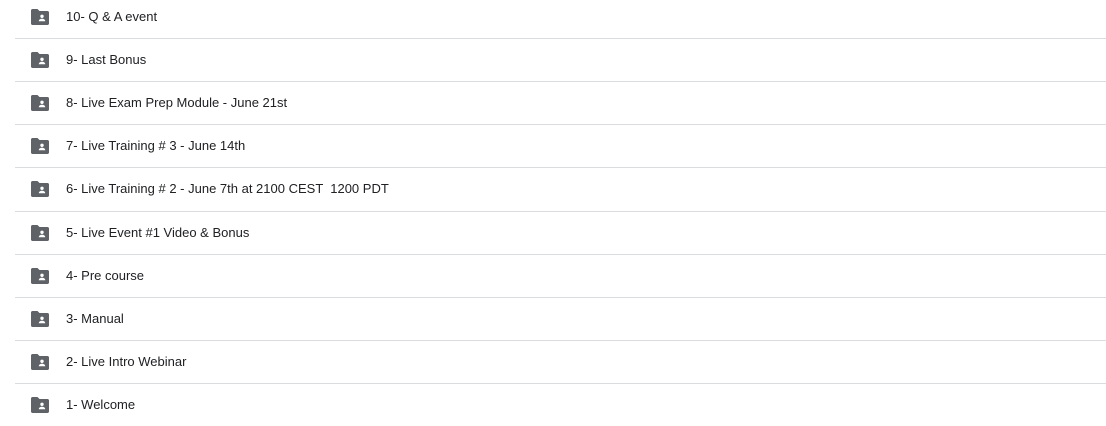 This screenshot has width=1106, height=426. What do you see at coordinates (112, 16) in the screenshot?
I see `folder-name: 10- Q & A event` at bounding box center [112, 16].